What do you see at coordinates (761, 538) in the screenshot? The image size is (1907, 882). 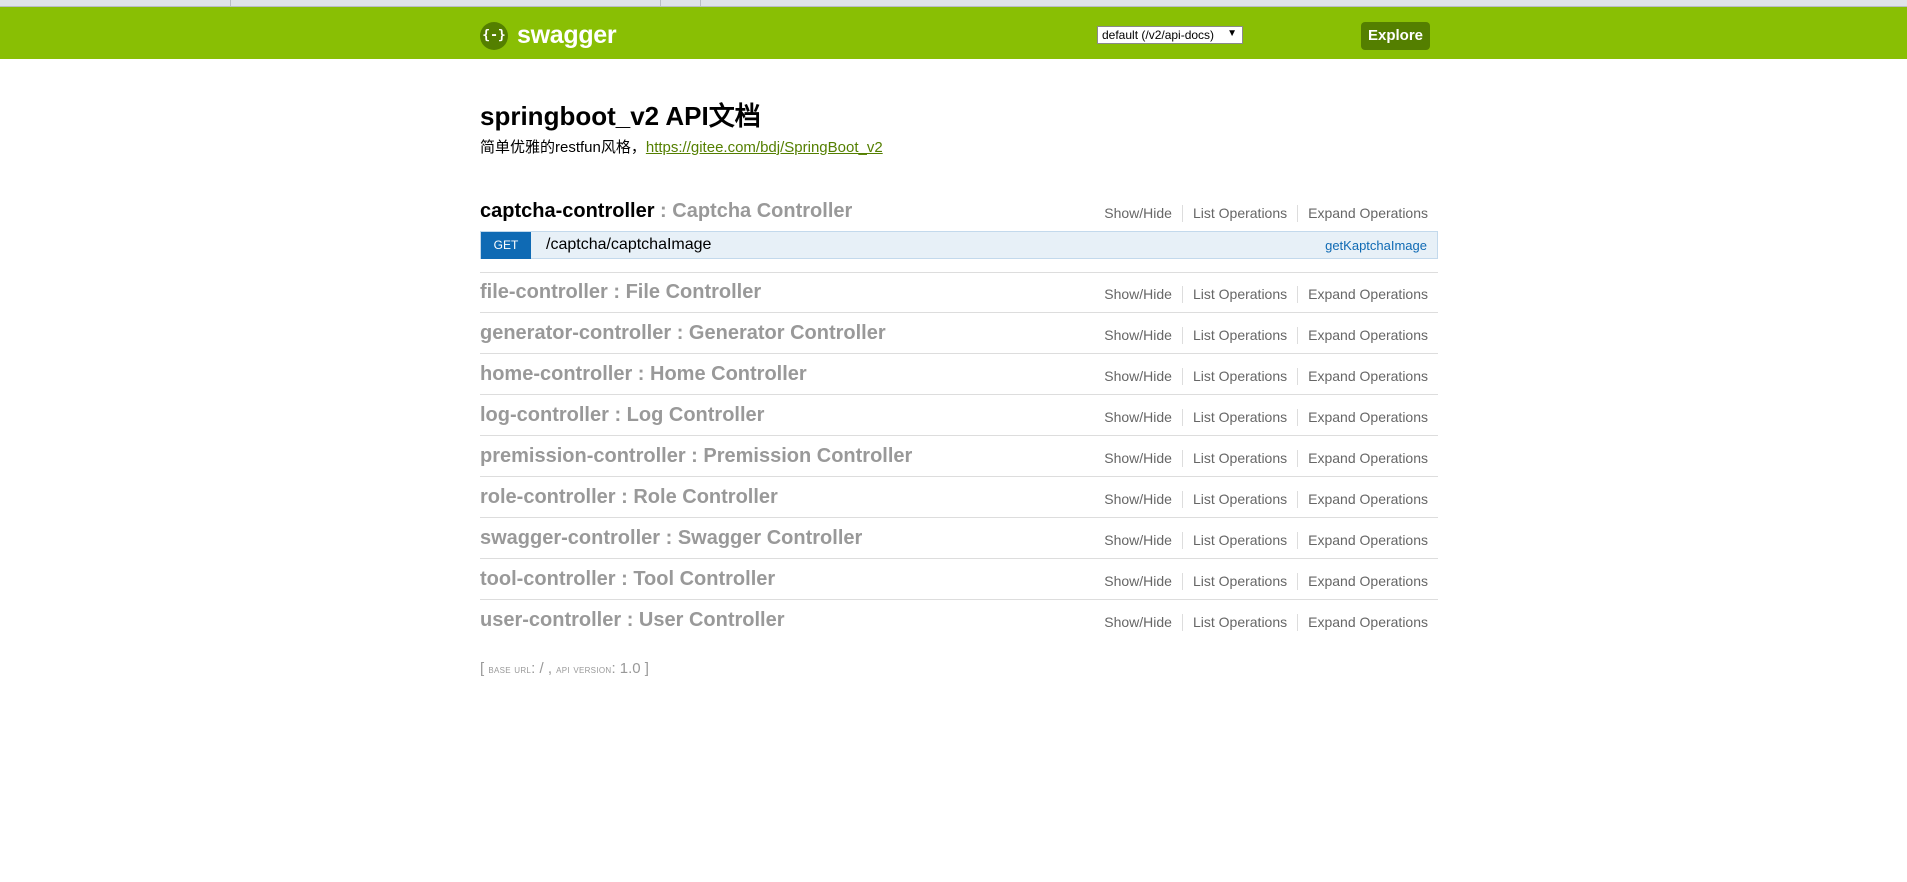 I see `resource-description: : Swagger Controller` at bounding box center [761, 538].